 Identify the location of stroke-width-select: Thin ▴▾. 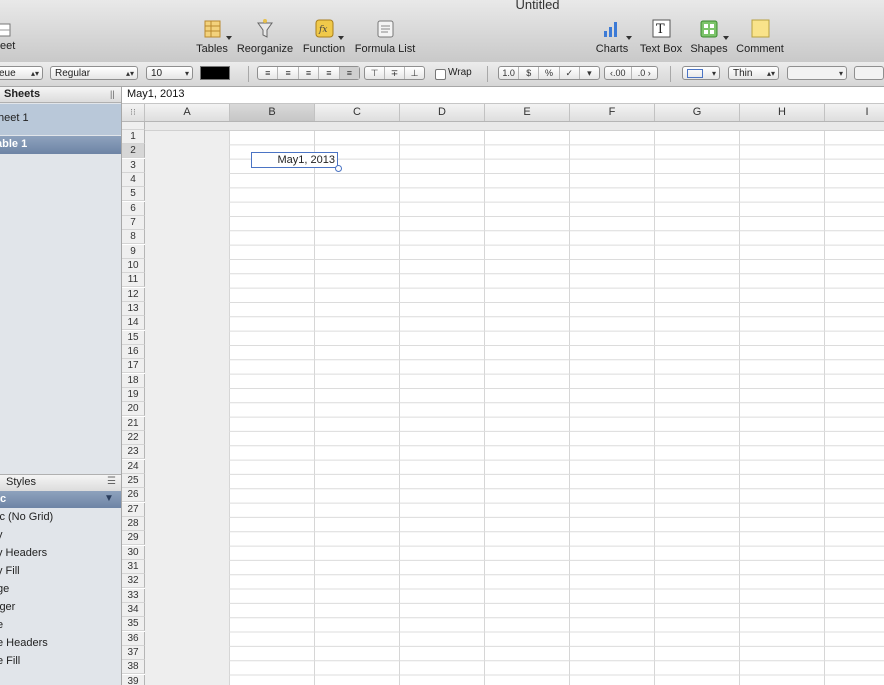
(753, 73).